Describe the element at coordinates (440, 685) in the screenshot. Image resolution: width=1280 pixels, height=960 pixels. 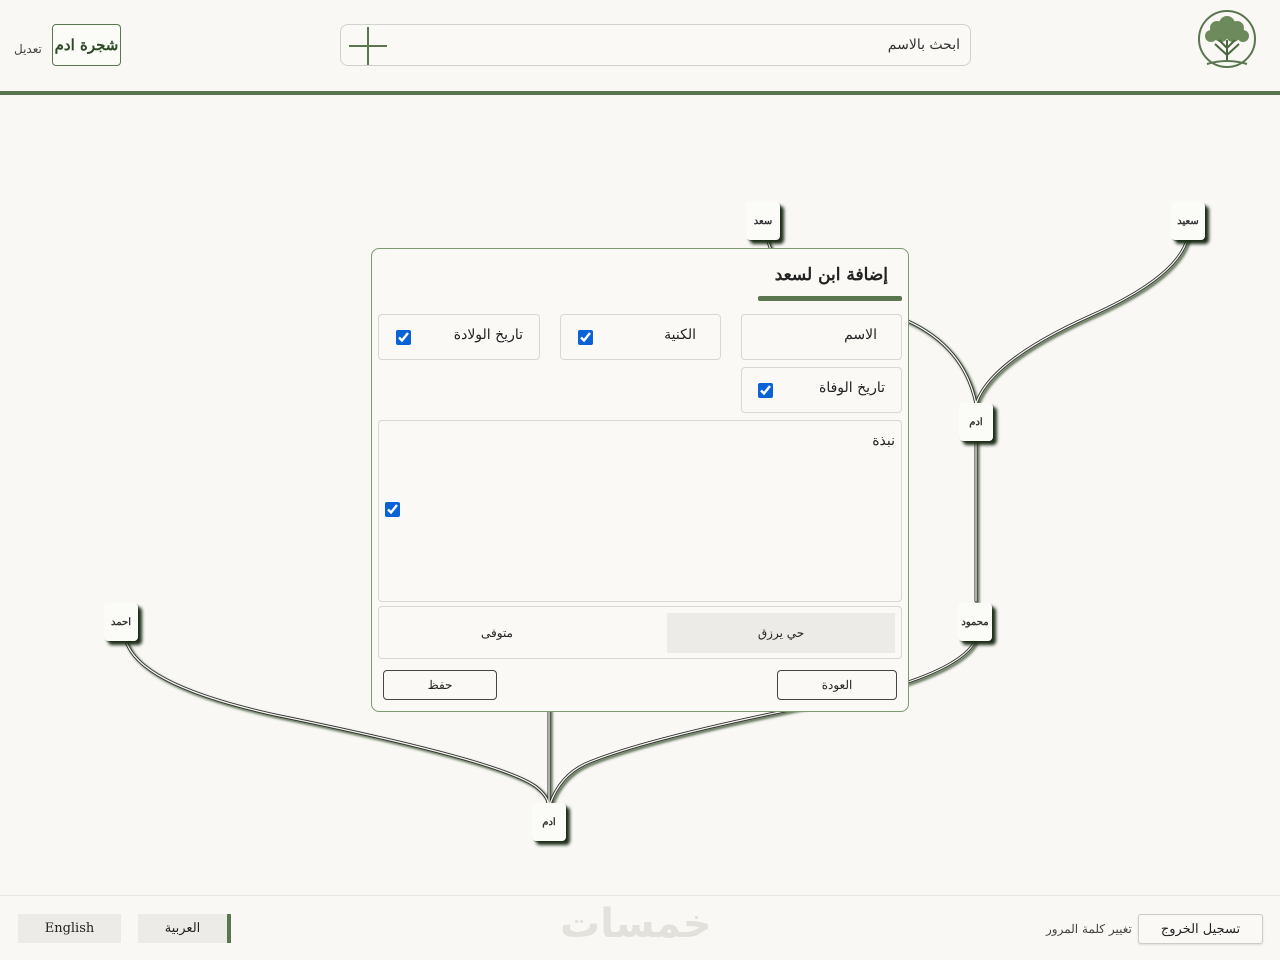
I see `save-button: حفظ` at that location.